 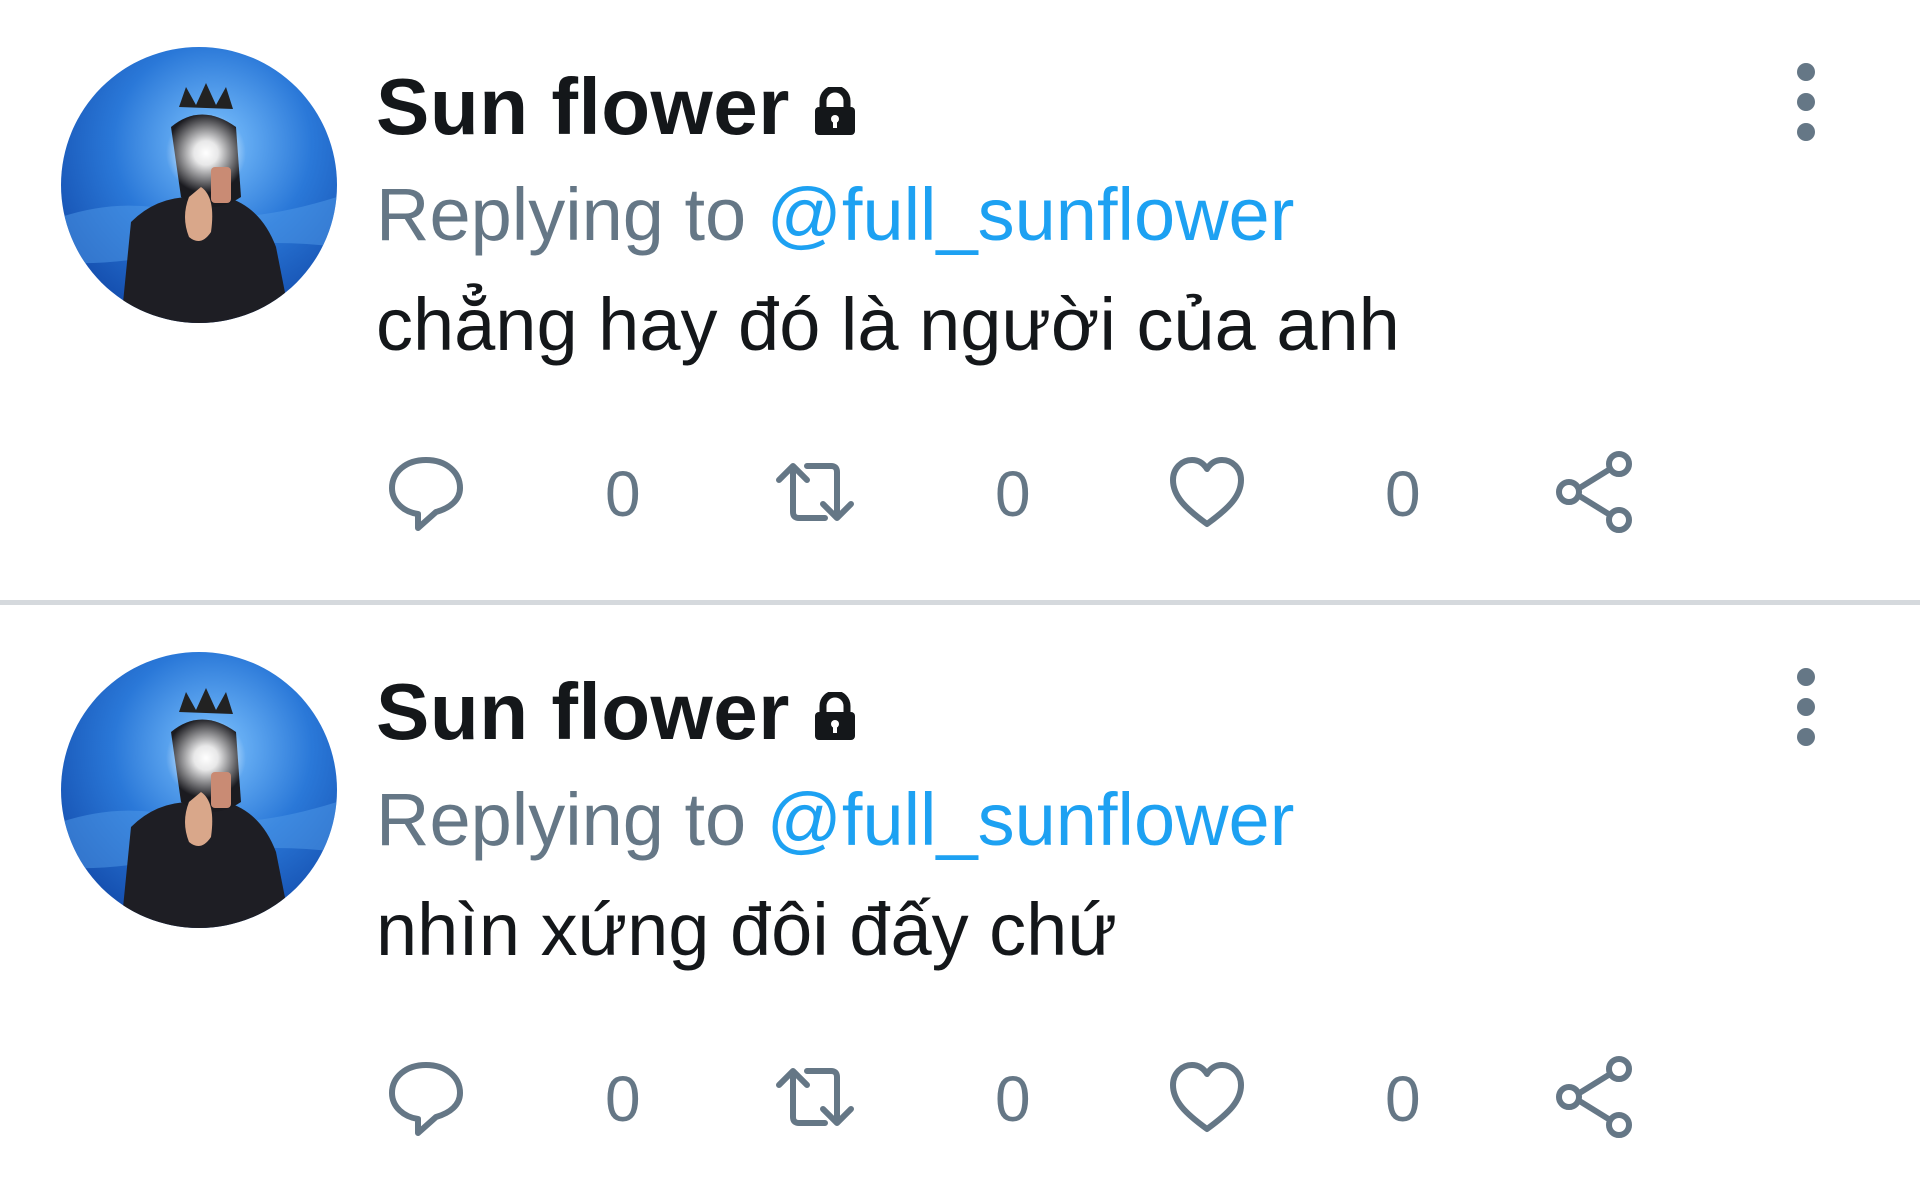 I want to click on tweet-text: chẳng hay đó là người của anh, so click(x=888, y=324).